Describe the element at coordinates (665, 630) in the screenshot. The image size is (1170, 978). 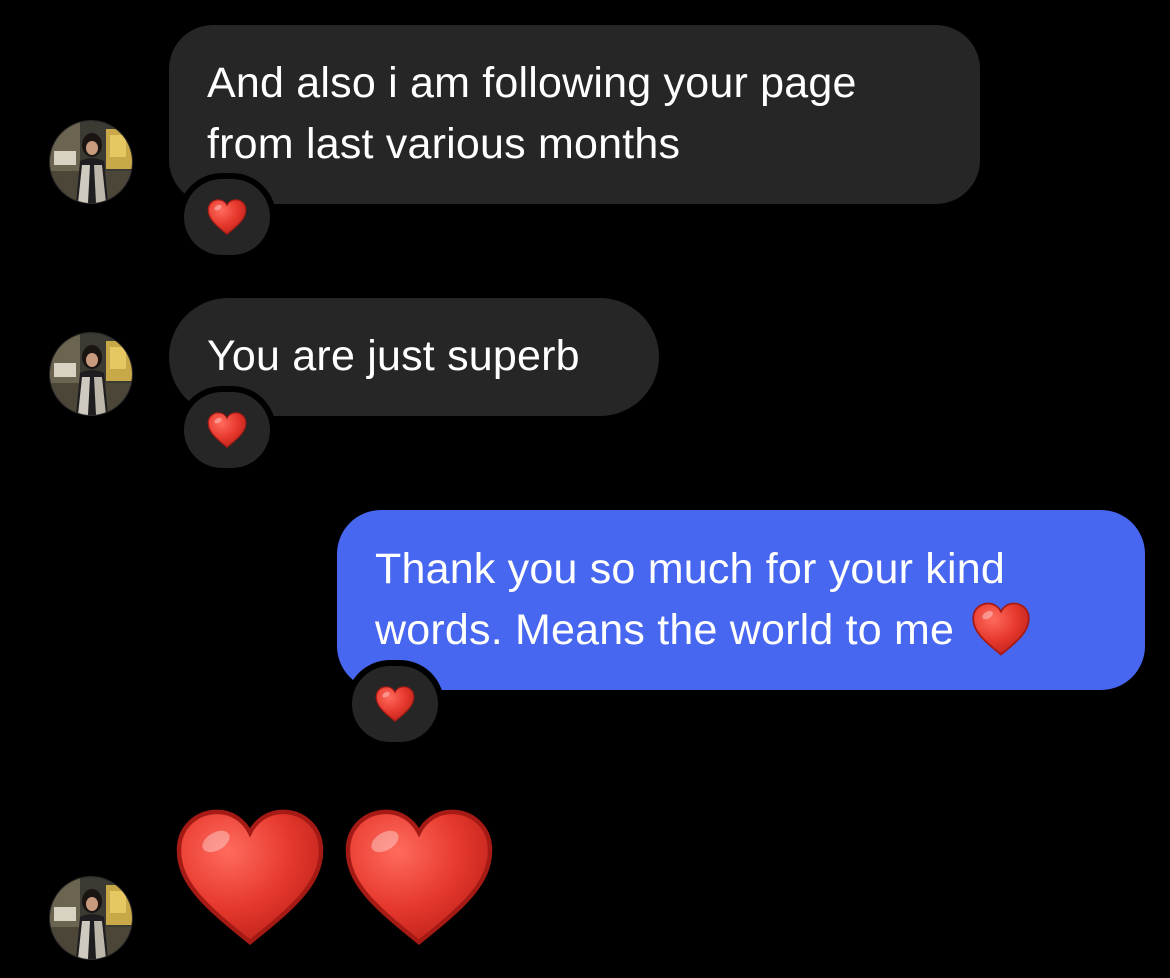
I see `message-text-segment: words. Means the world to me` at that location.